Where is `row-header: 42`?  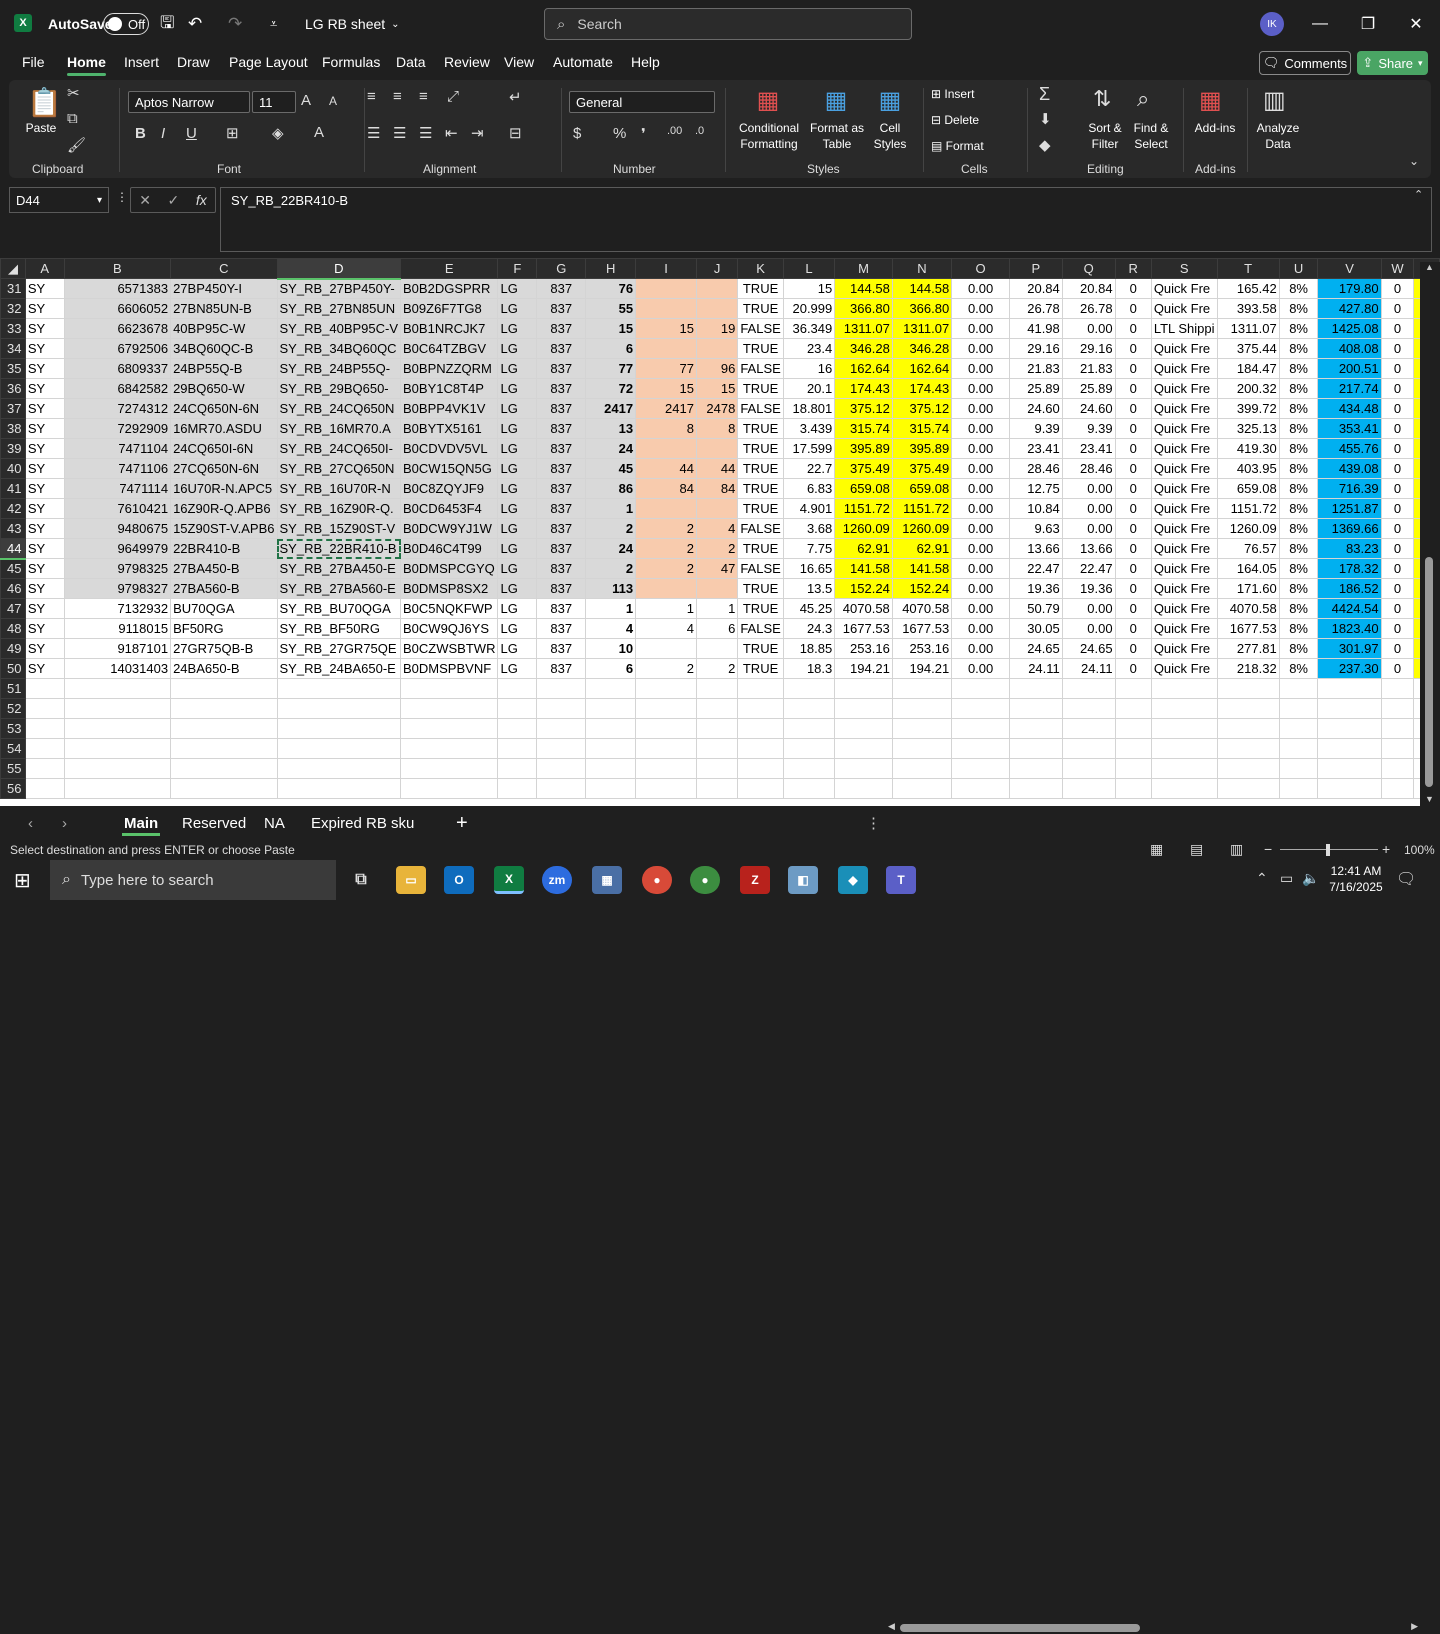
row-header: 42 is located at coordinates (13, 508).